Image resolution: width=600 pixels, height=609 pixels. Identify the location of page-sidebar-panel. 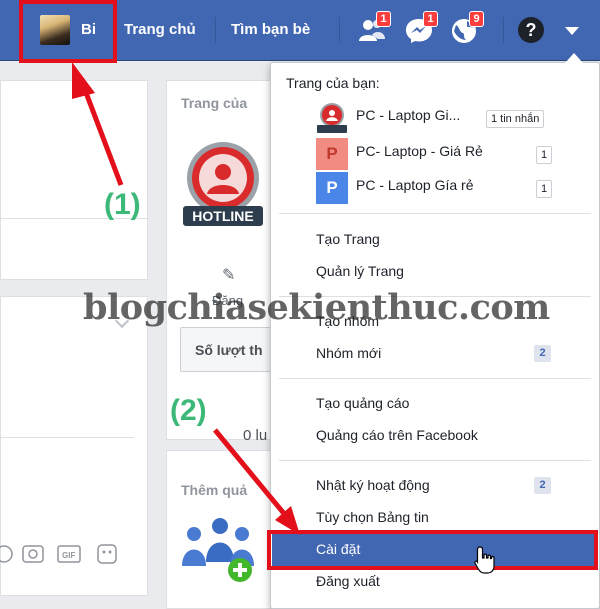
(221, 260).